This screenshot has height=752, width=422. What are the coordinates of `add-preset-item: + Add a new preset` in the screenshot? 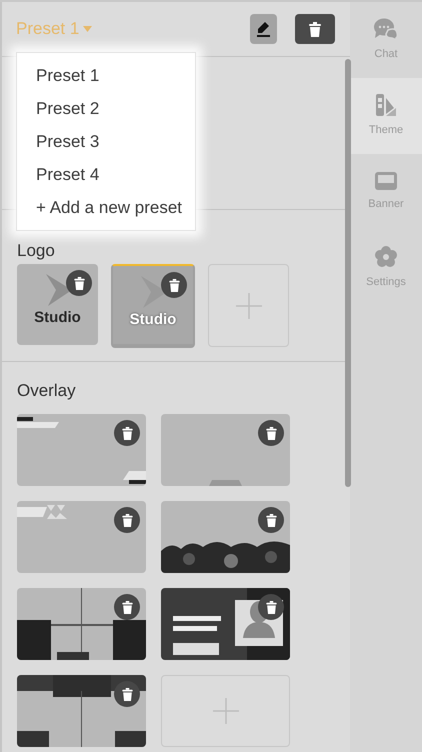 It's located at (106, 207).